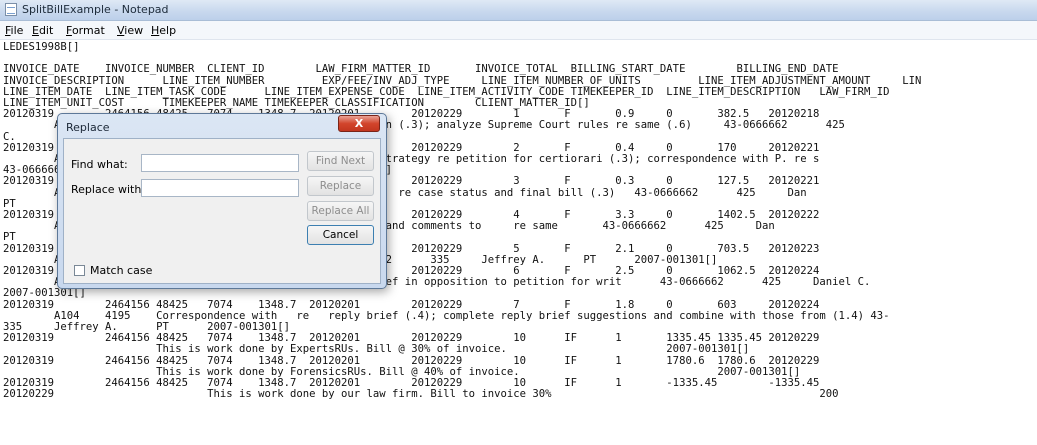 Image resolution: width=1037 pixels, height=445 pixels. Describe the element at coordinates (121, 270) in the screenshot. I see `match-case-label: Match case` at that location.